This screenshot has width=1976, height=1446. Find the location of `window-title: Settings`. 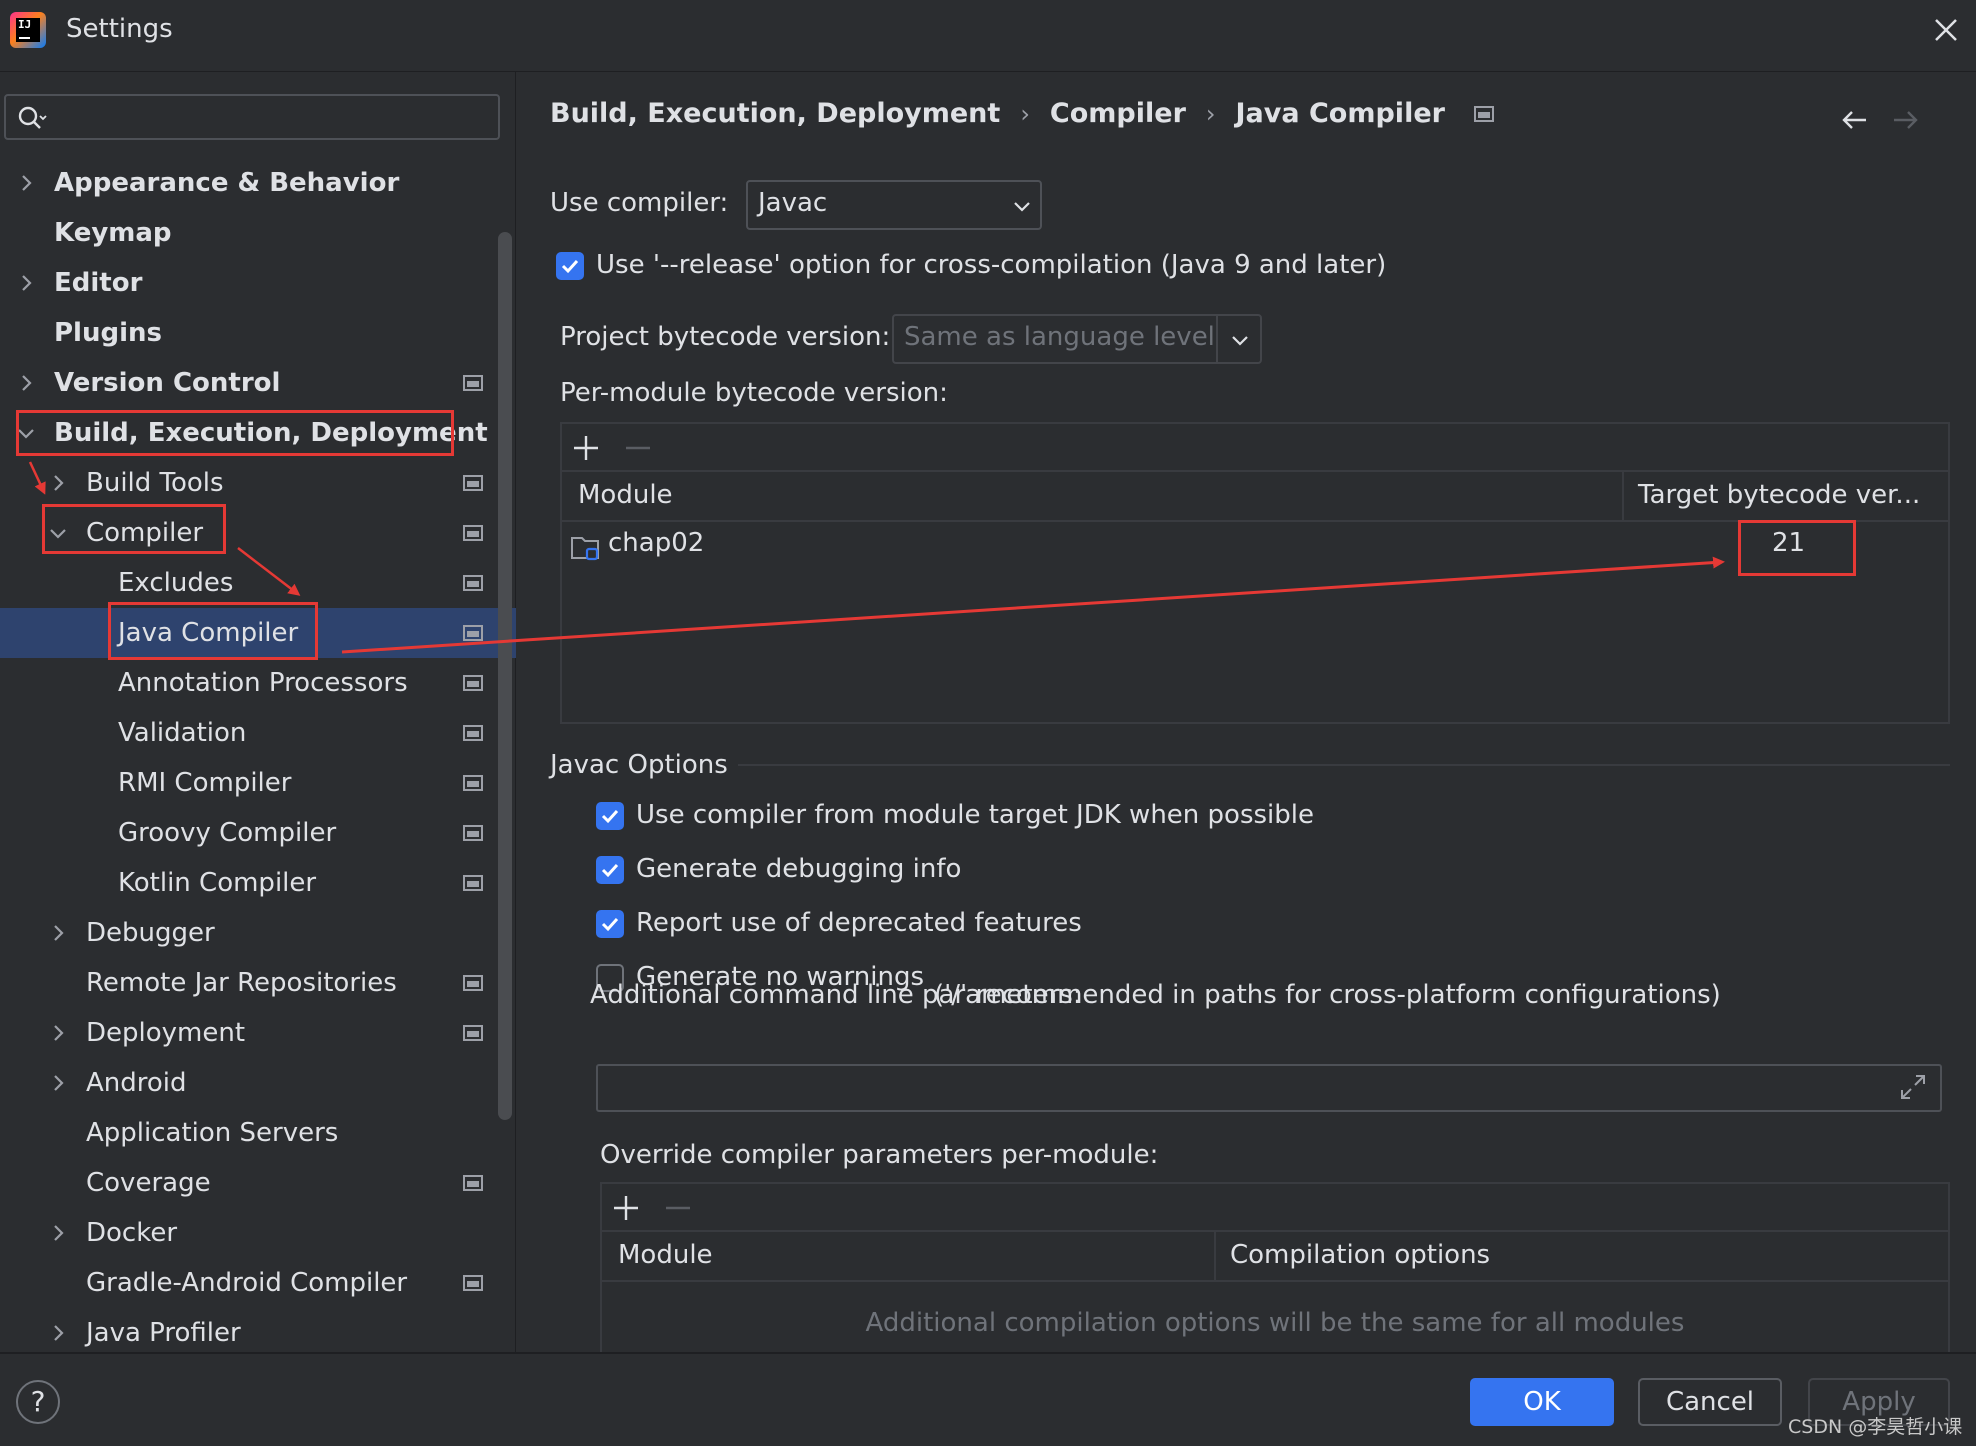

window-title: Settings is located at coordinates (119, 29).